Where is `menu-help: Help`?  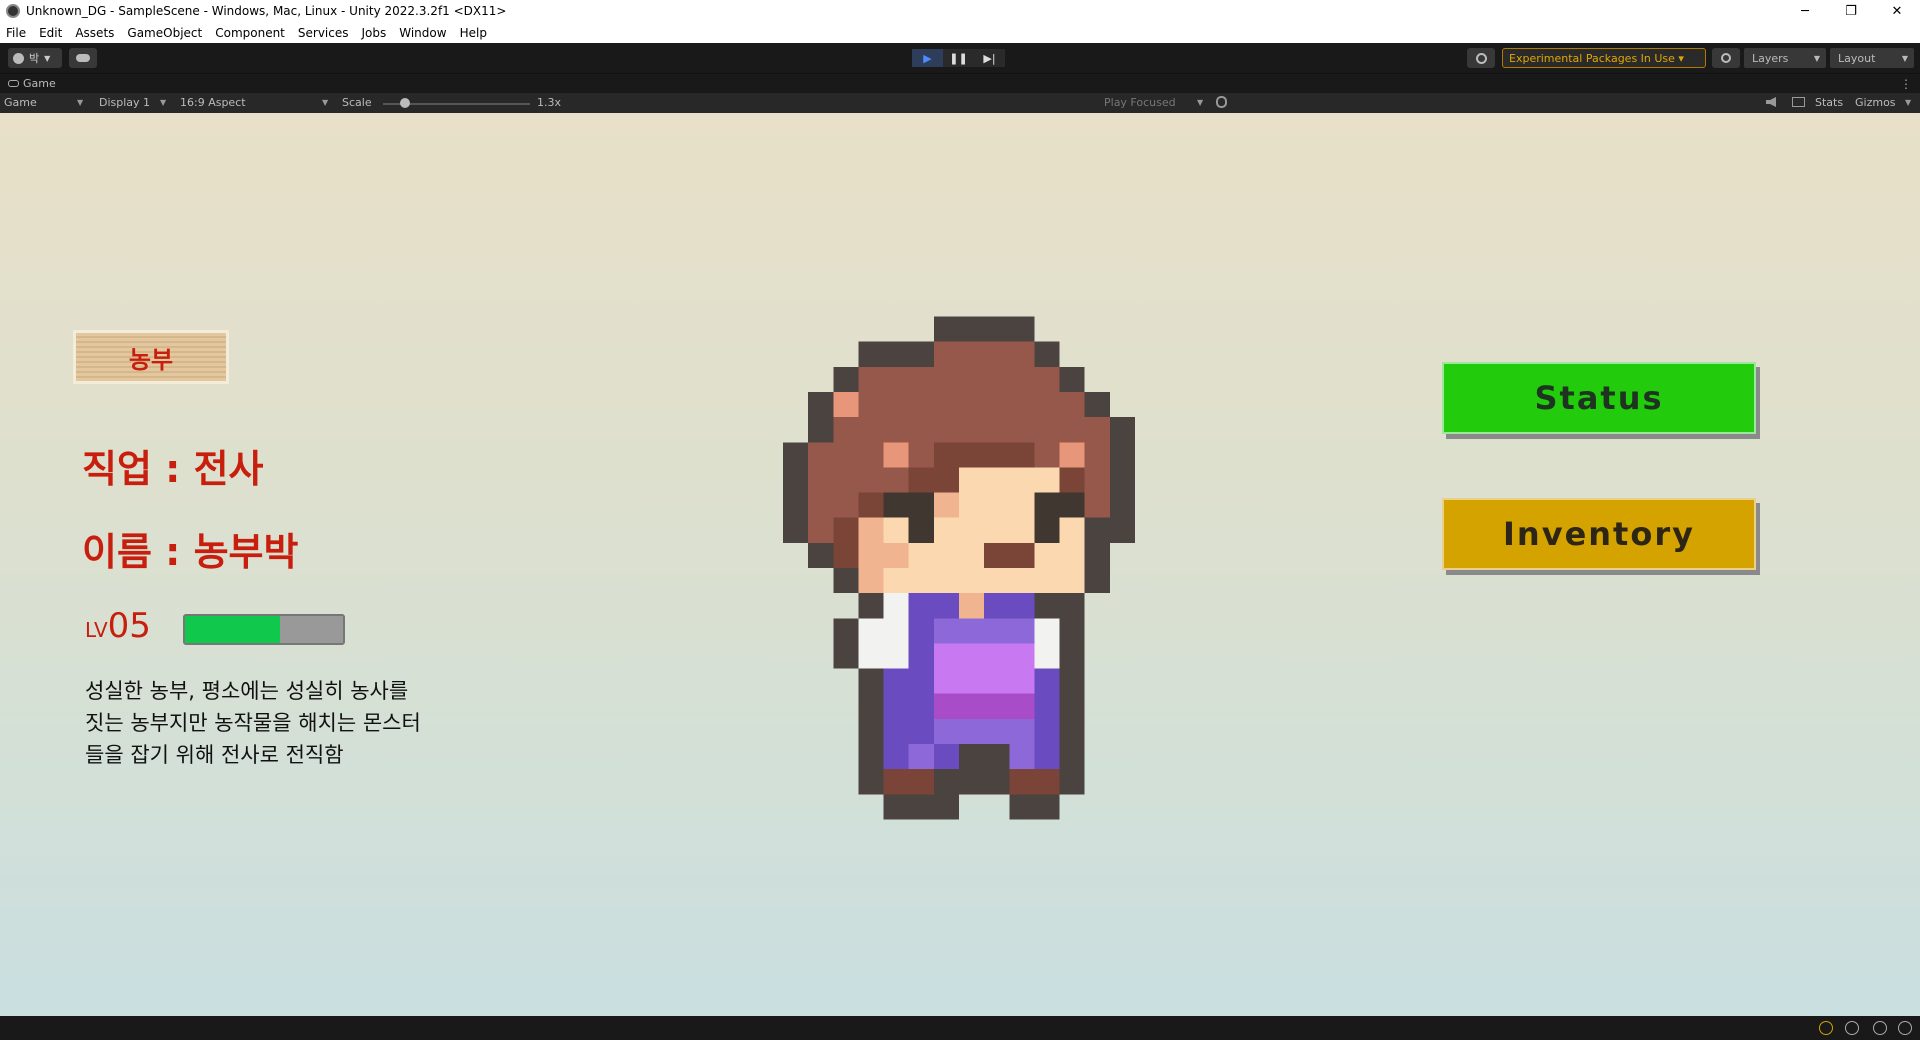
menu-help: Help is located at coordinates (473, 33).